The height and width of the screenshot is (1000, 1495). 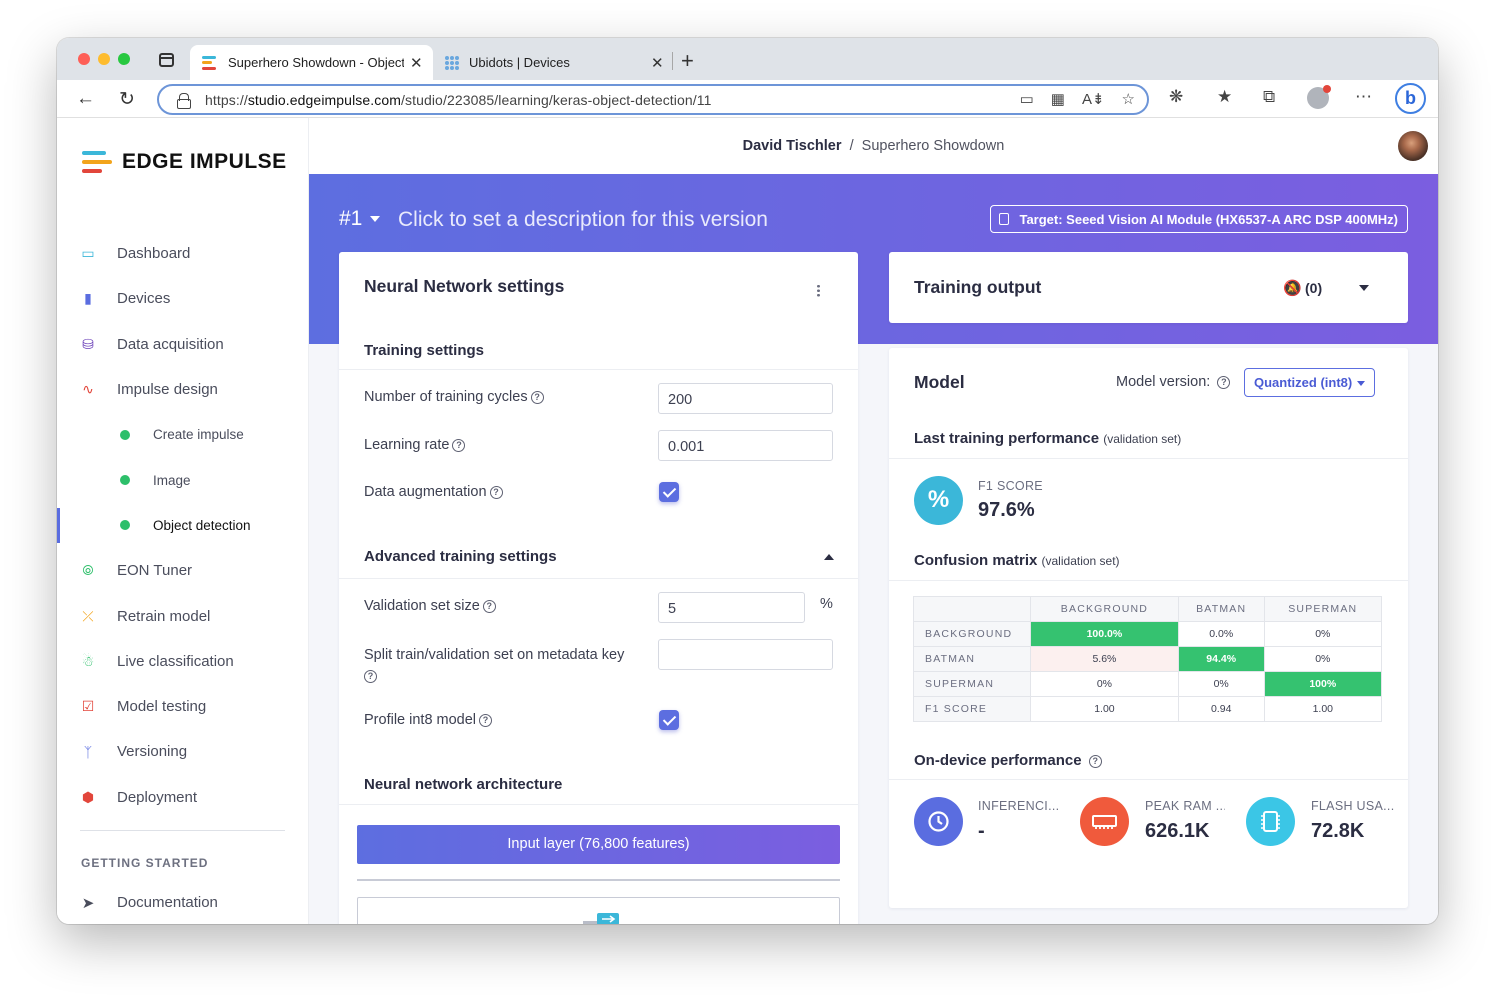 What do you see at coordinates (183, 525) in the screenshot?
I see `sidebar-item-object-detection: Object detection` at bounding box center [183, 525].